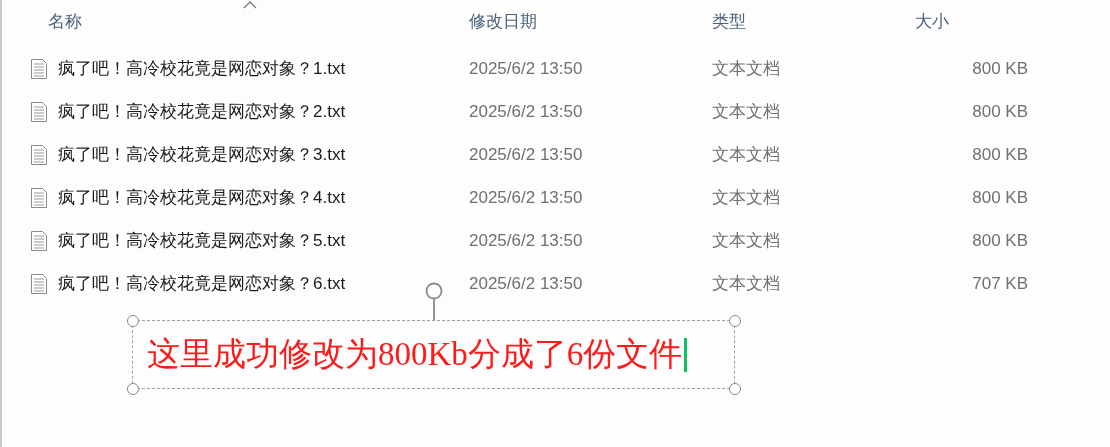 This screenshot has width=1110, height=447. Describe the element at coordinates (202, 154) in the screenshot. I see `file-name: 疯了吧！高冷校花竟是网恋对象？3.txt` at that location.